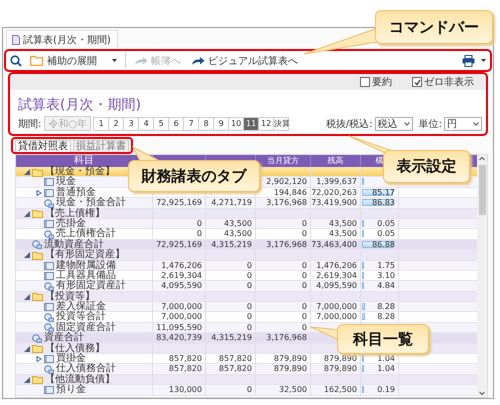 The width and height of the screenshot is (500, 405). I want to click on table-row: 仕入債務合計 857,820 857,820 879,890 879,890 1.04, so click(246, 369).